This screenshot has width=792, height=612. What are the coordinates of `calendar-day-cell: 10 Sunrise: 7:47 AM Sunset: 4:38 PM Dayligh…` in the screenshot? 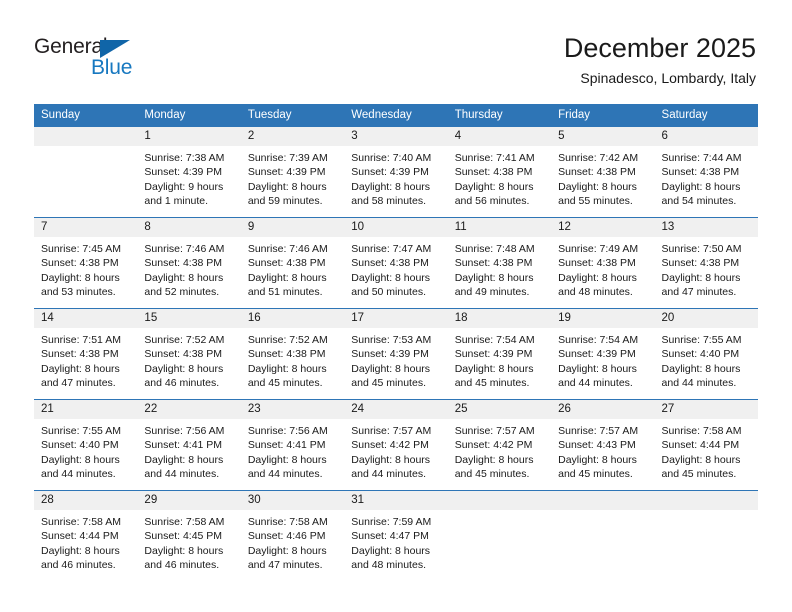 It's located at (396, 263).